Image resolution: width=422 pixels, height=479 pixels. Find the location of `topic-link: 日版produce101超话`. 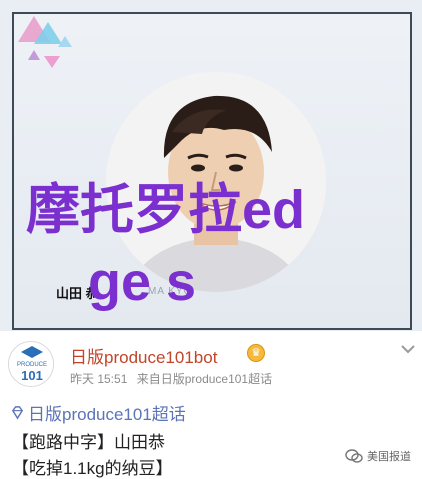

topic-link: 日版produce101超话 is located at coordinates (98, 412).